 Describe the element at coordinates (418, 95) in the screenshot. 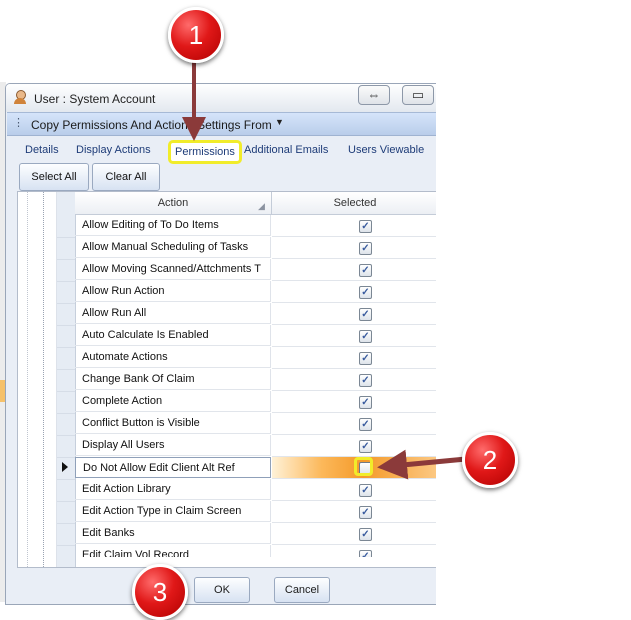

I see `minimize-button: ▭` at that location.